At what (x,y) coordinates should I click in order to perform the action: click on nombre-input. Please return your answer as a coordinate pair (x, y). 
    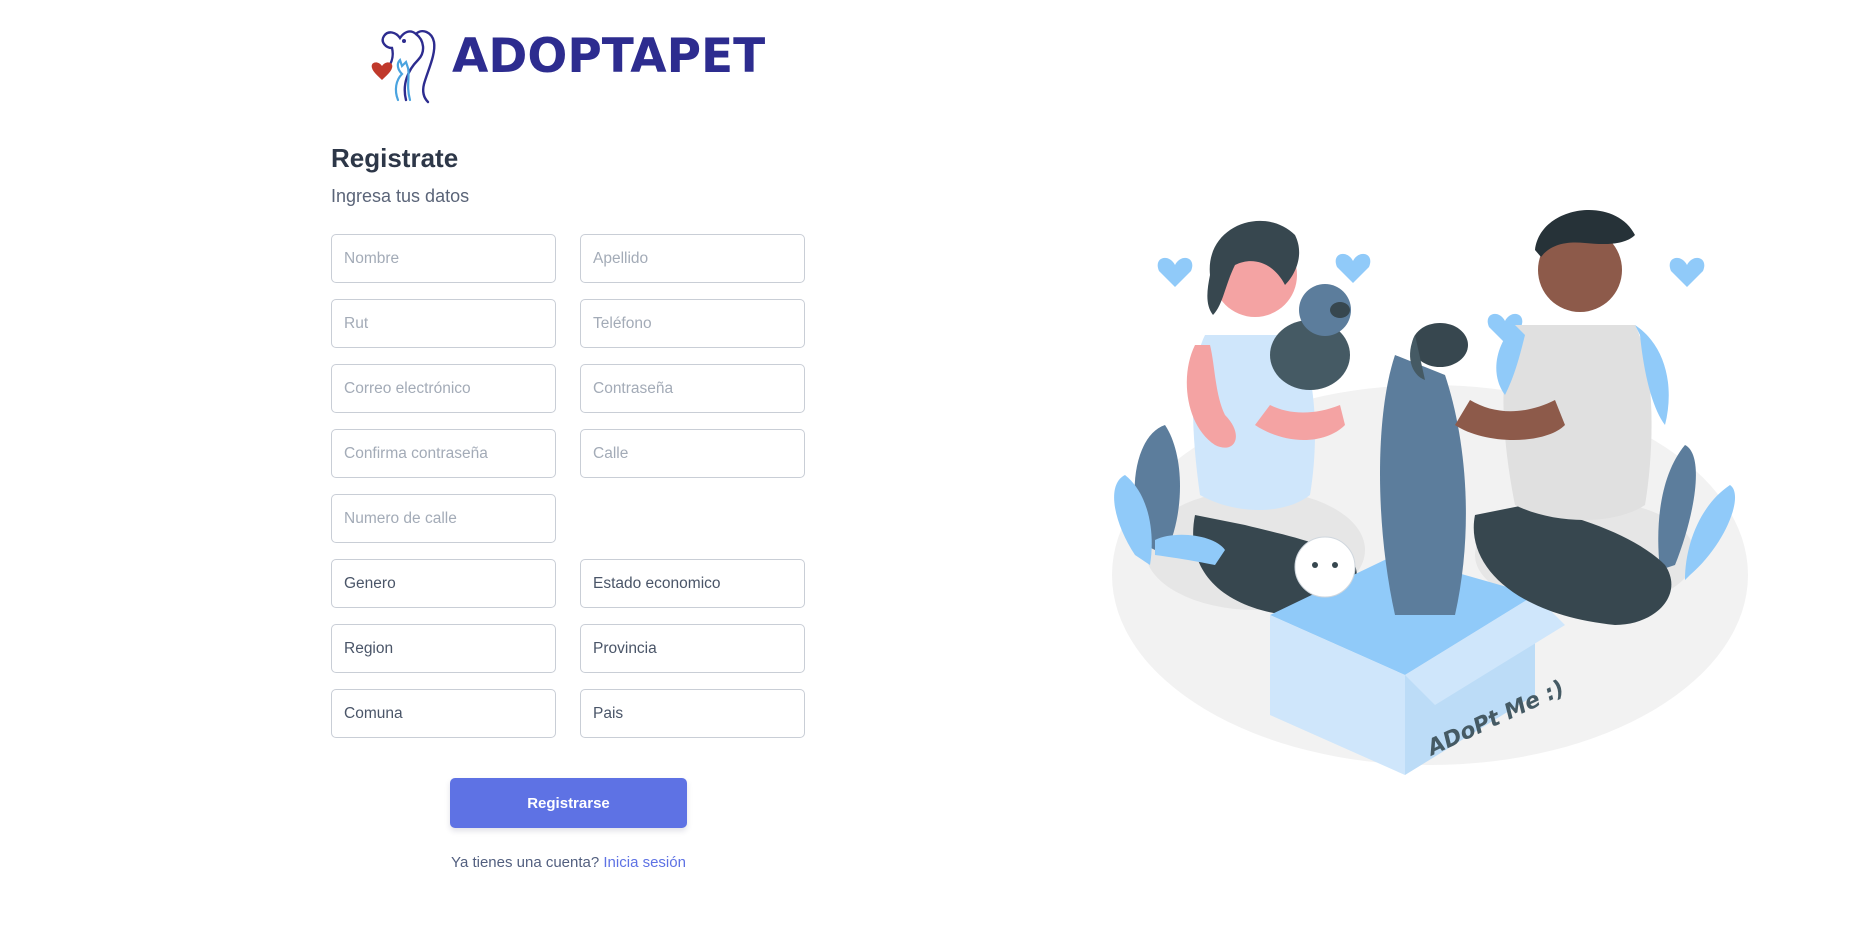
    Looking at the image, I should click on (443, 258).